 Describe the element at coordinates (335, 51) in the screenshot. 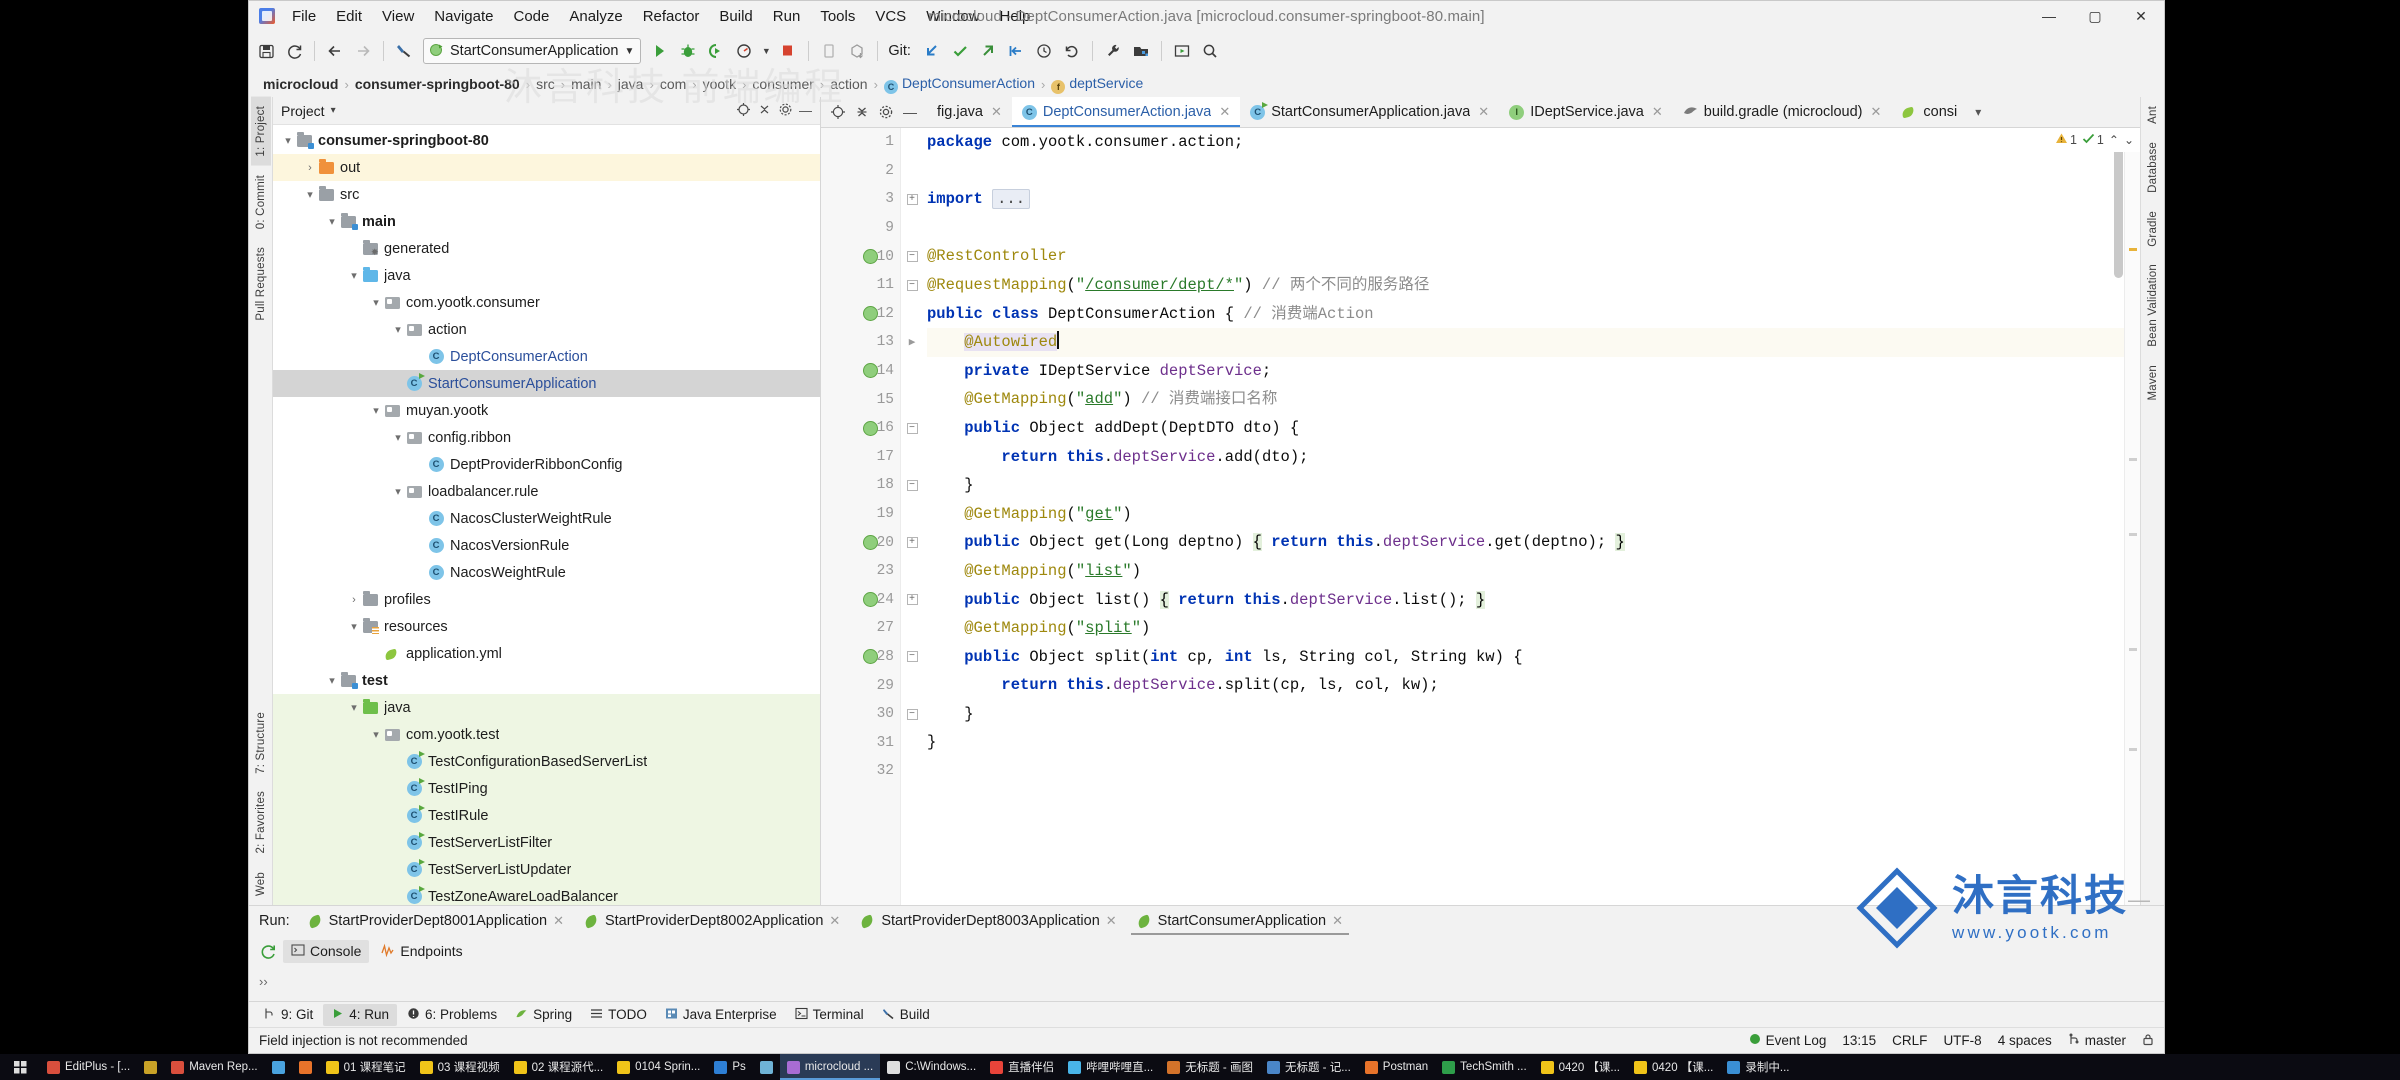

I see `back-arrow-icon` at that location.